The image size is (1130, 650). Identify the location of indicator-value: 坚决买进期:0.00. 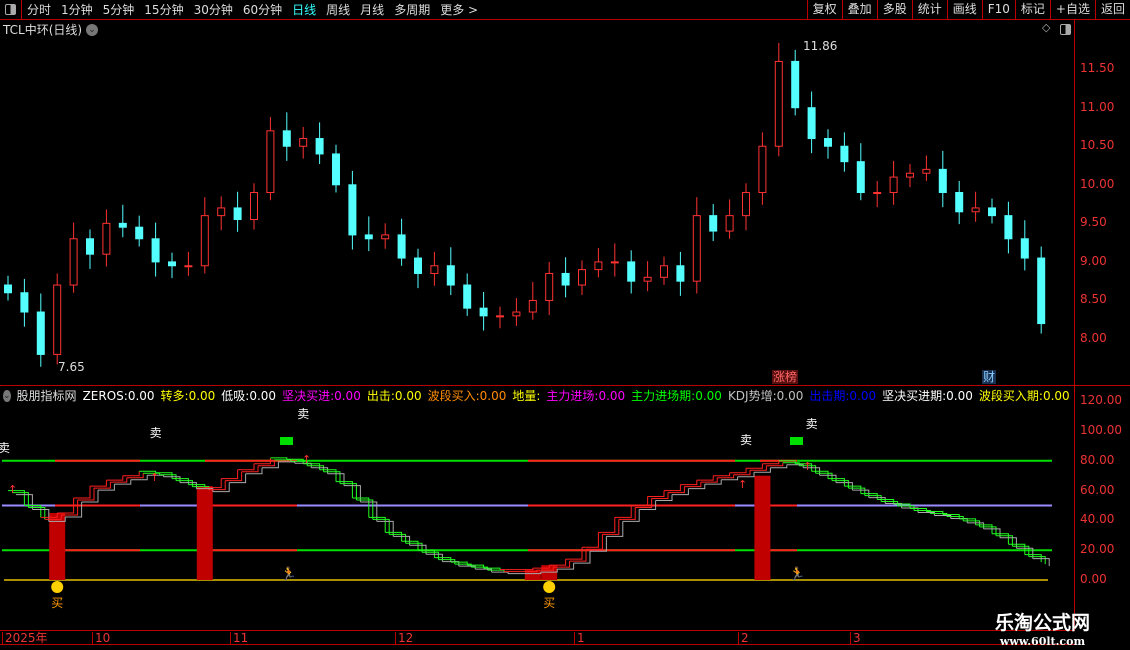
(927, 395).